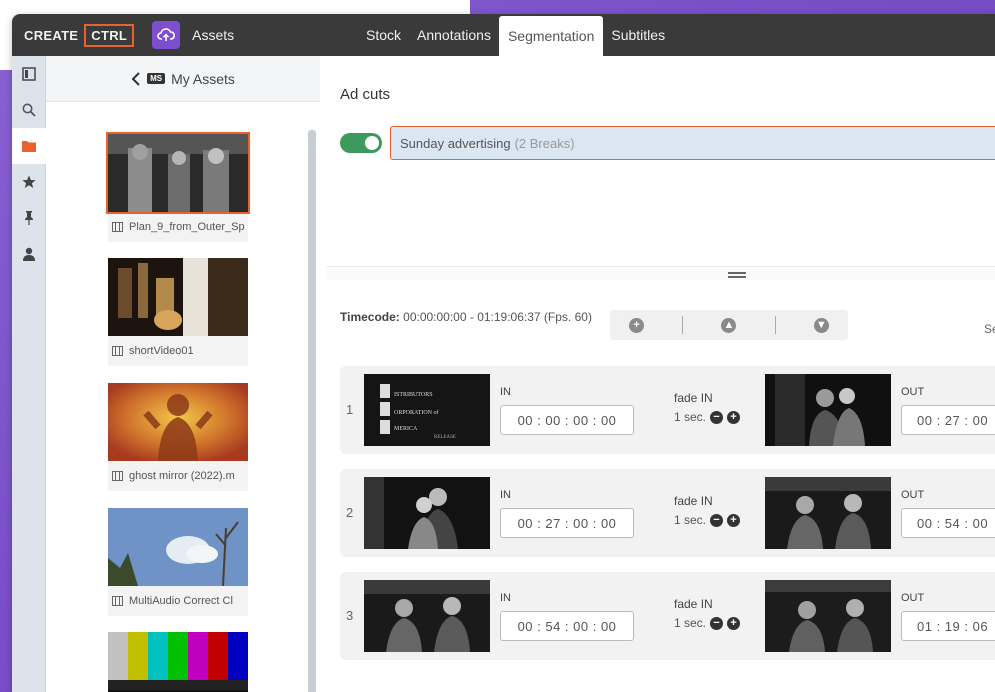  I want to click on user-button, so click(29, 254).